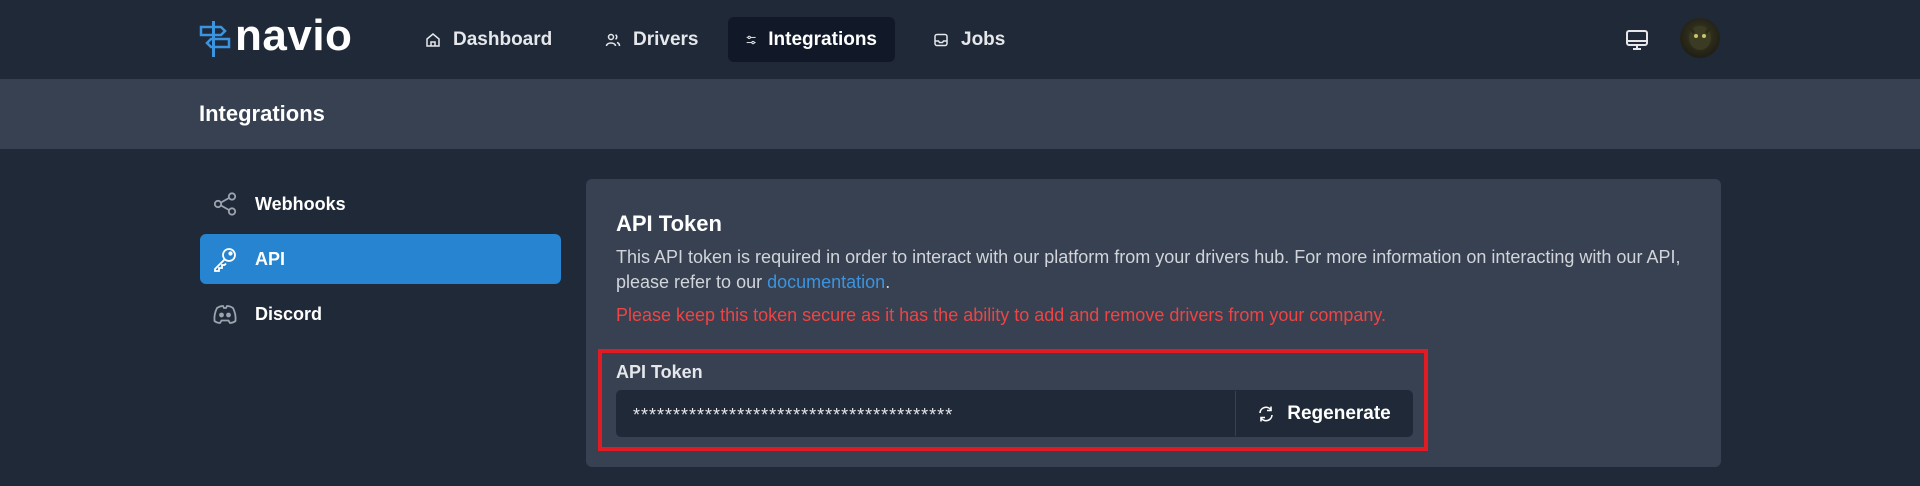  I want to click on documentation-link: documentation, so click(826, 282).